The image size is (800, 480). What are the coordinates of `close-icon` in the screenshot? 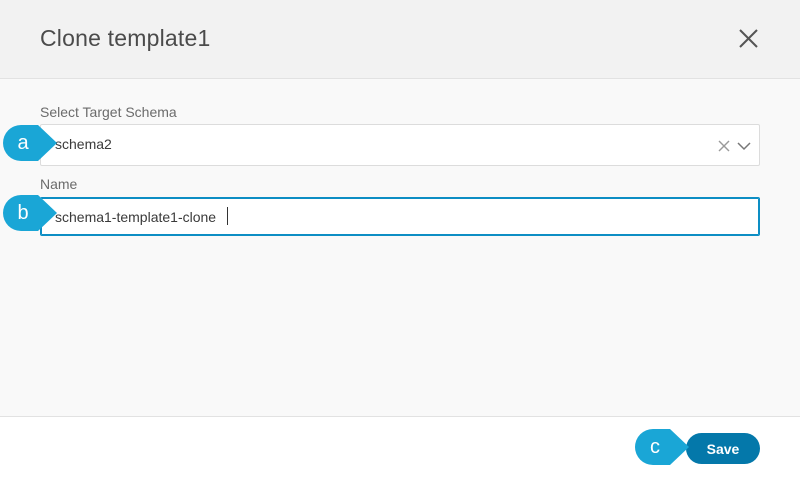 It's located at (748, 38).